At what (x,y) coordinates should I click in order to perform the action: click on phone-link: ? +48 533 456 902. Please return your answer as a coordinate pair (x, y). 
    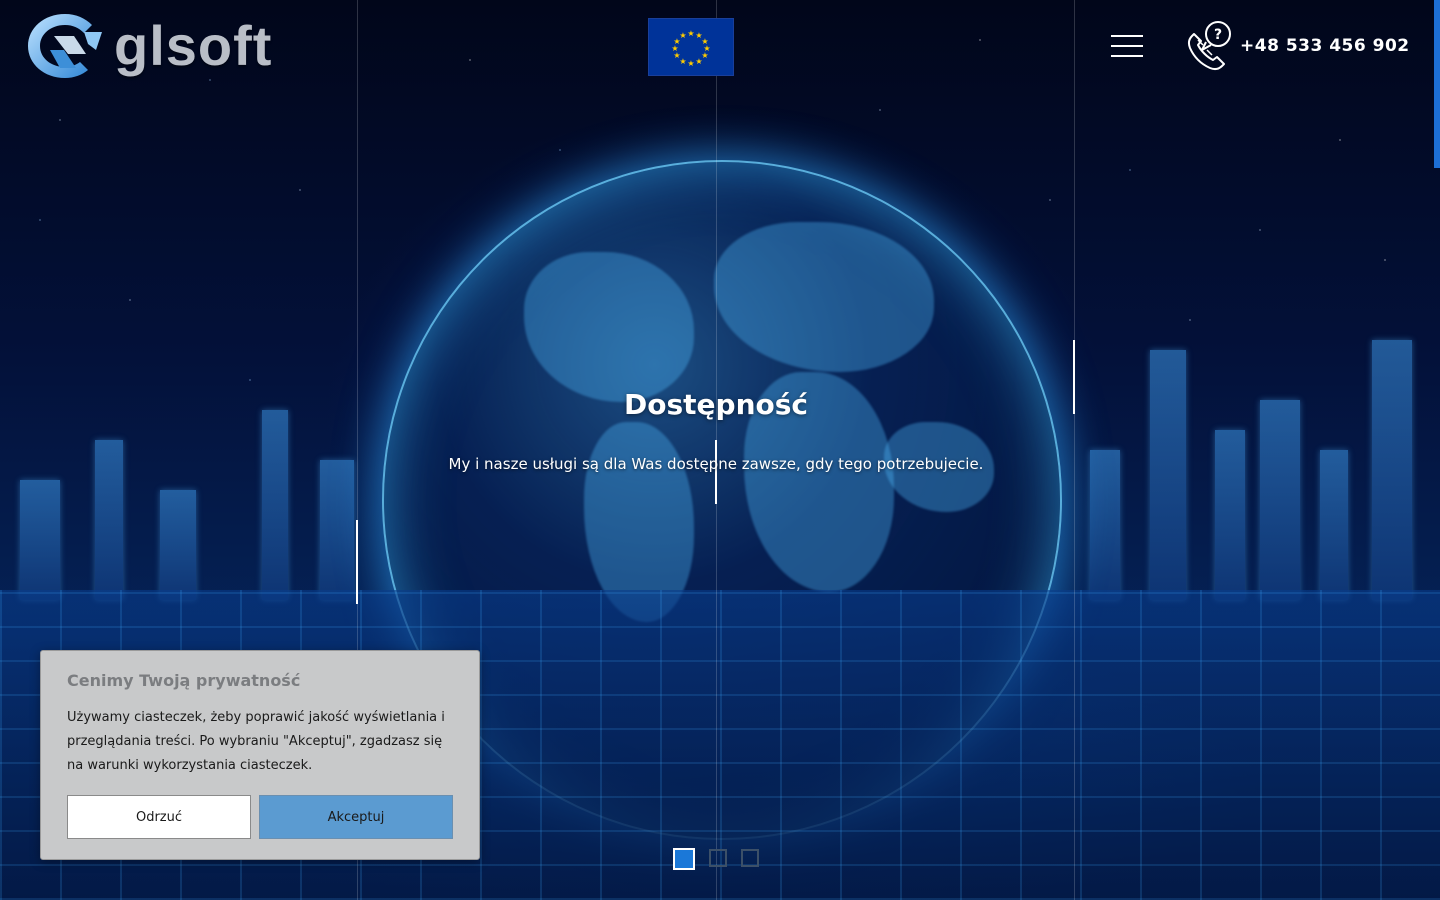
    Looking at the image, I should click on (1296, 46).